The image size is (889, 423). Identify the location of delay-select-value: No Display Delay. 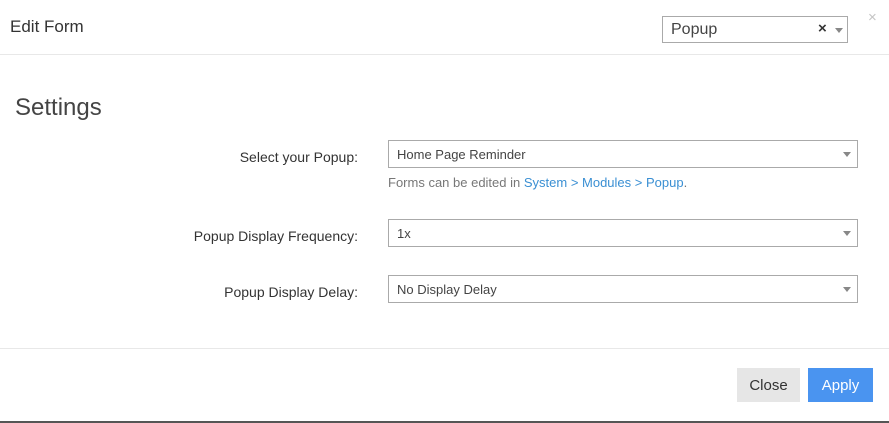
(447, 289).